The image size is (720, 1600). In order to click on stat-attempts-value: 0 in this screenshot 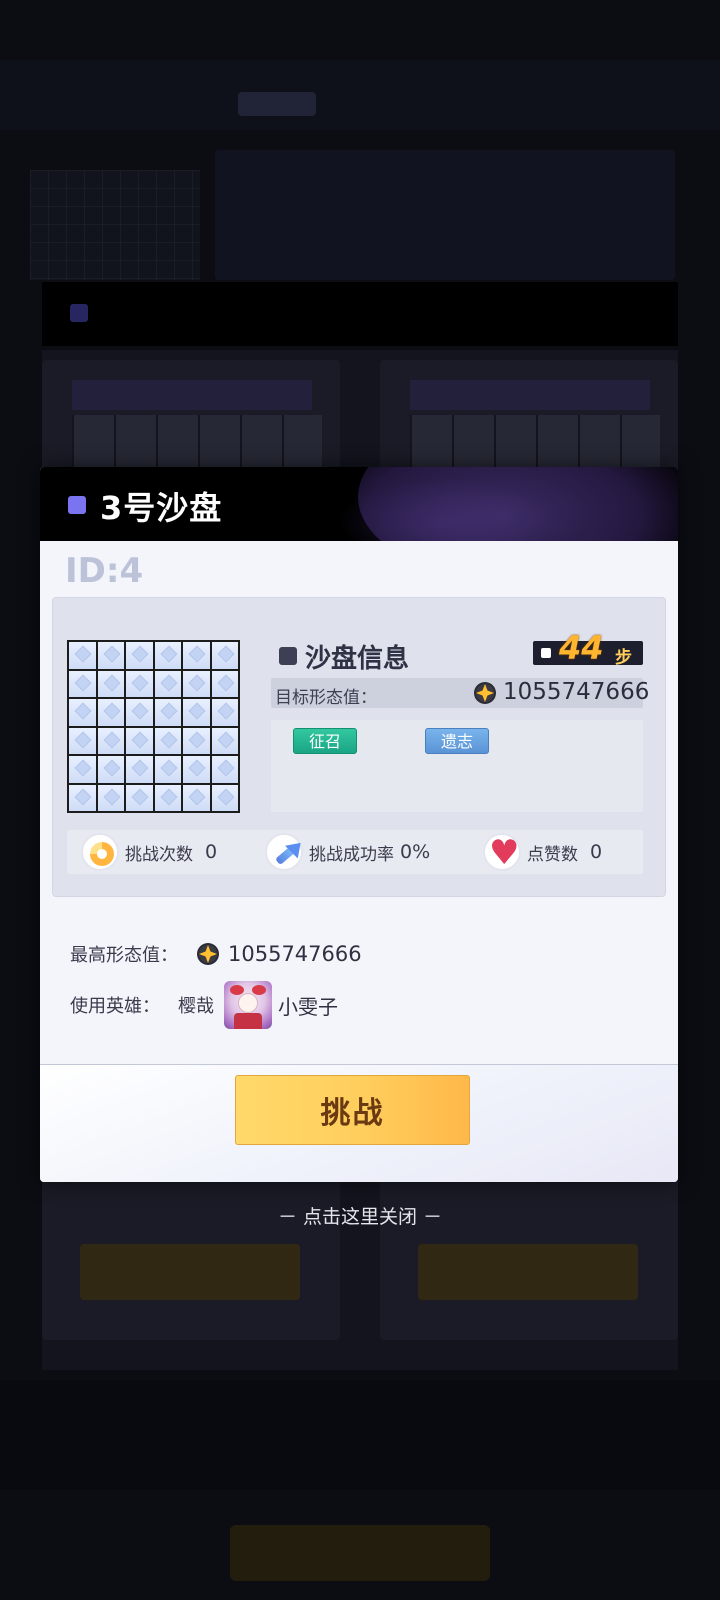, I will do `click(211, 852)`.